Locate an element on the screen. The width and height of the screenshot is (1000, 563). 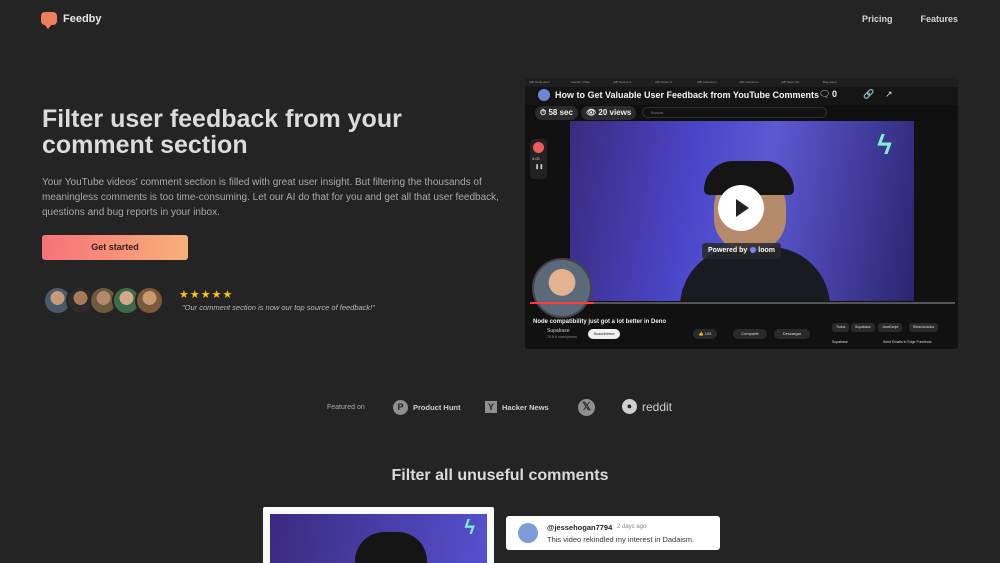
subscribe-button: Suscribirme is located at coordinates (604, 334).